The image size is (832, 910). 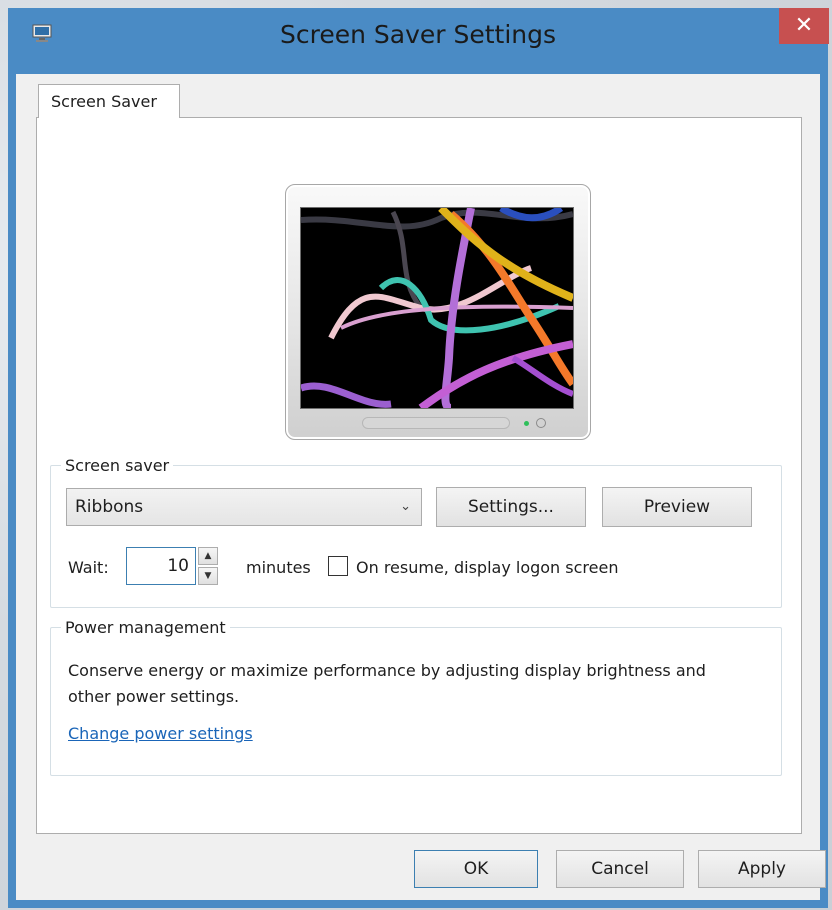 I want to click on wait-label: Wait:, so click(x=88, y=567).